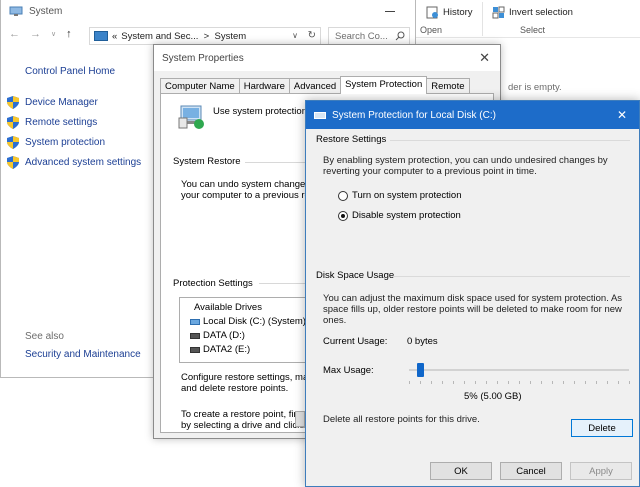 The image size is (640, 487). Describe the element at coordinates (83, 162) in the screenshot. I see `advanced-system-settings-label: Advanced system settings` at that location.